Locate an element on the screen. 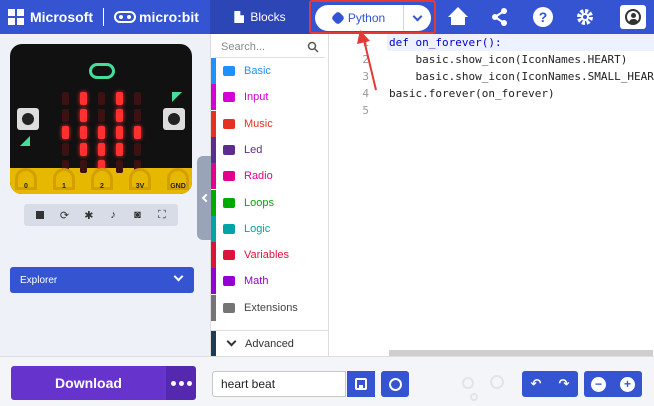  undo-redo-group: ↶ ↷ is located at coordinates (550, 384).